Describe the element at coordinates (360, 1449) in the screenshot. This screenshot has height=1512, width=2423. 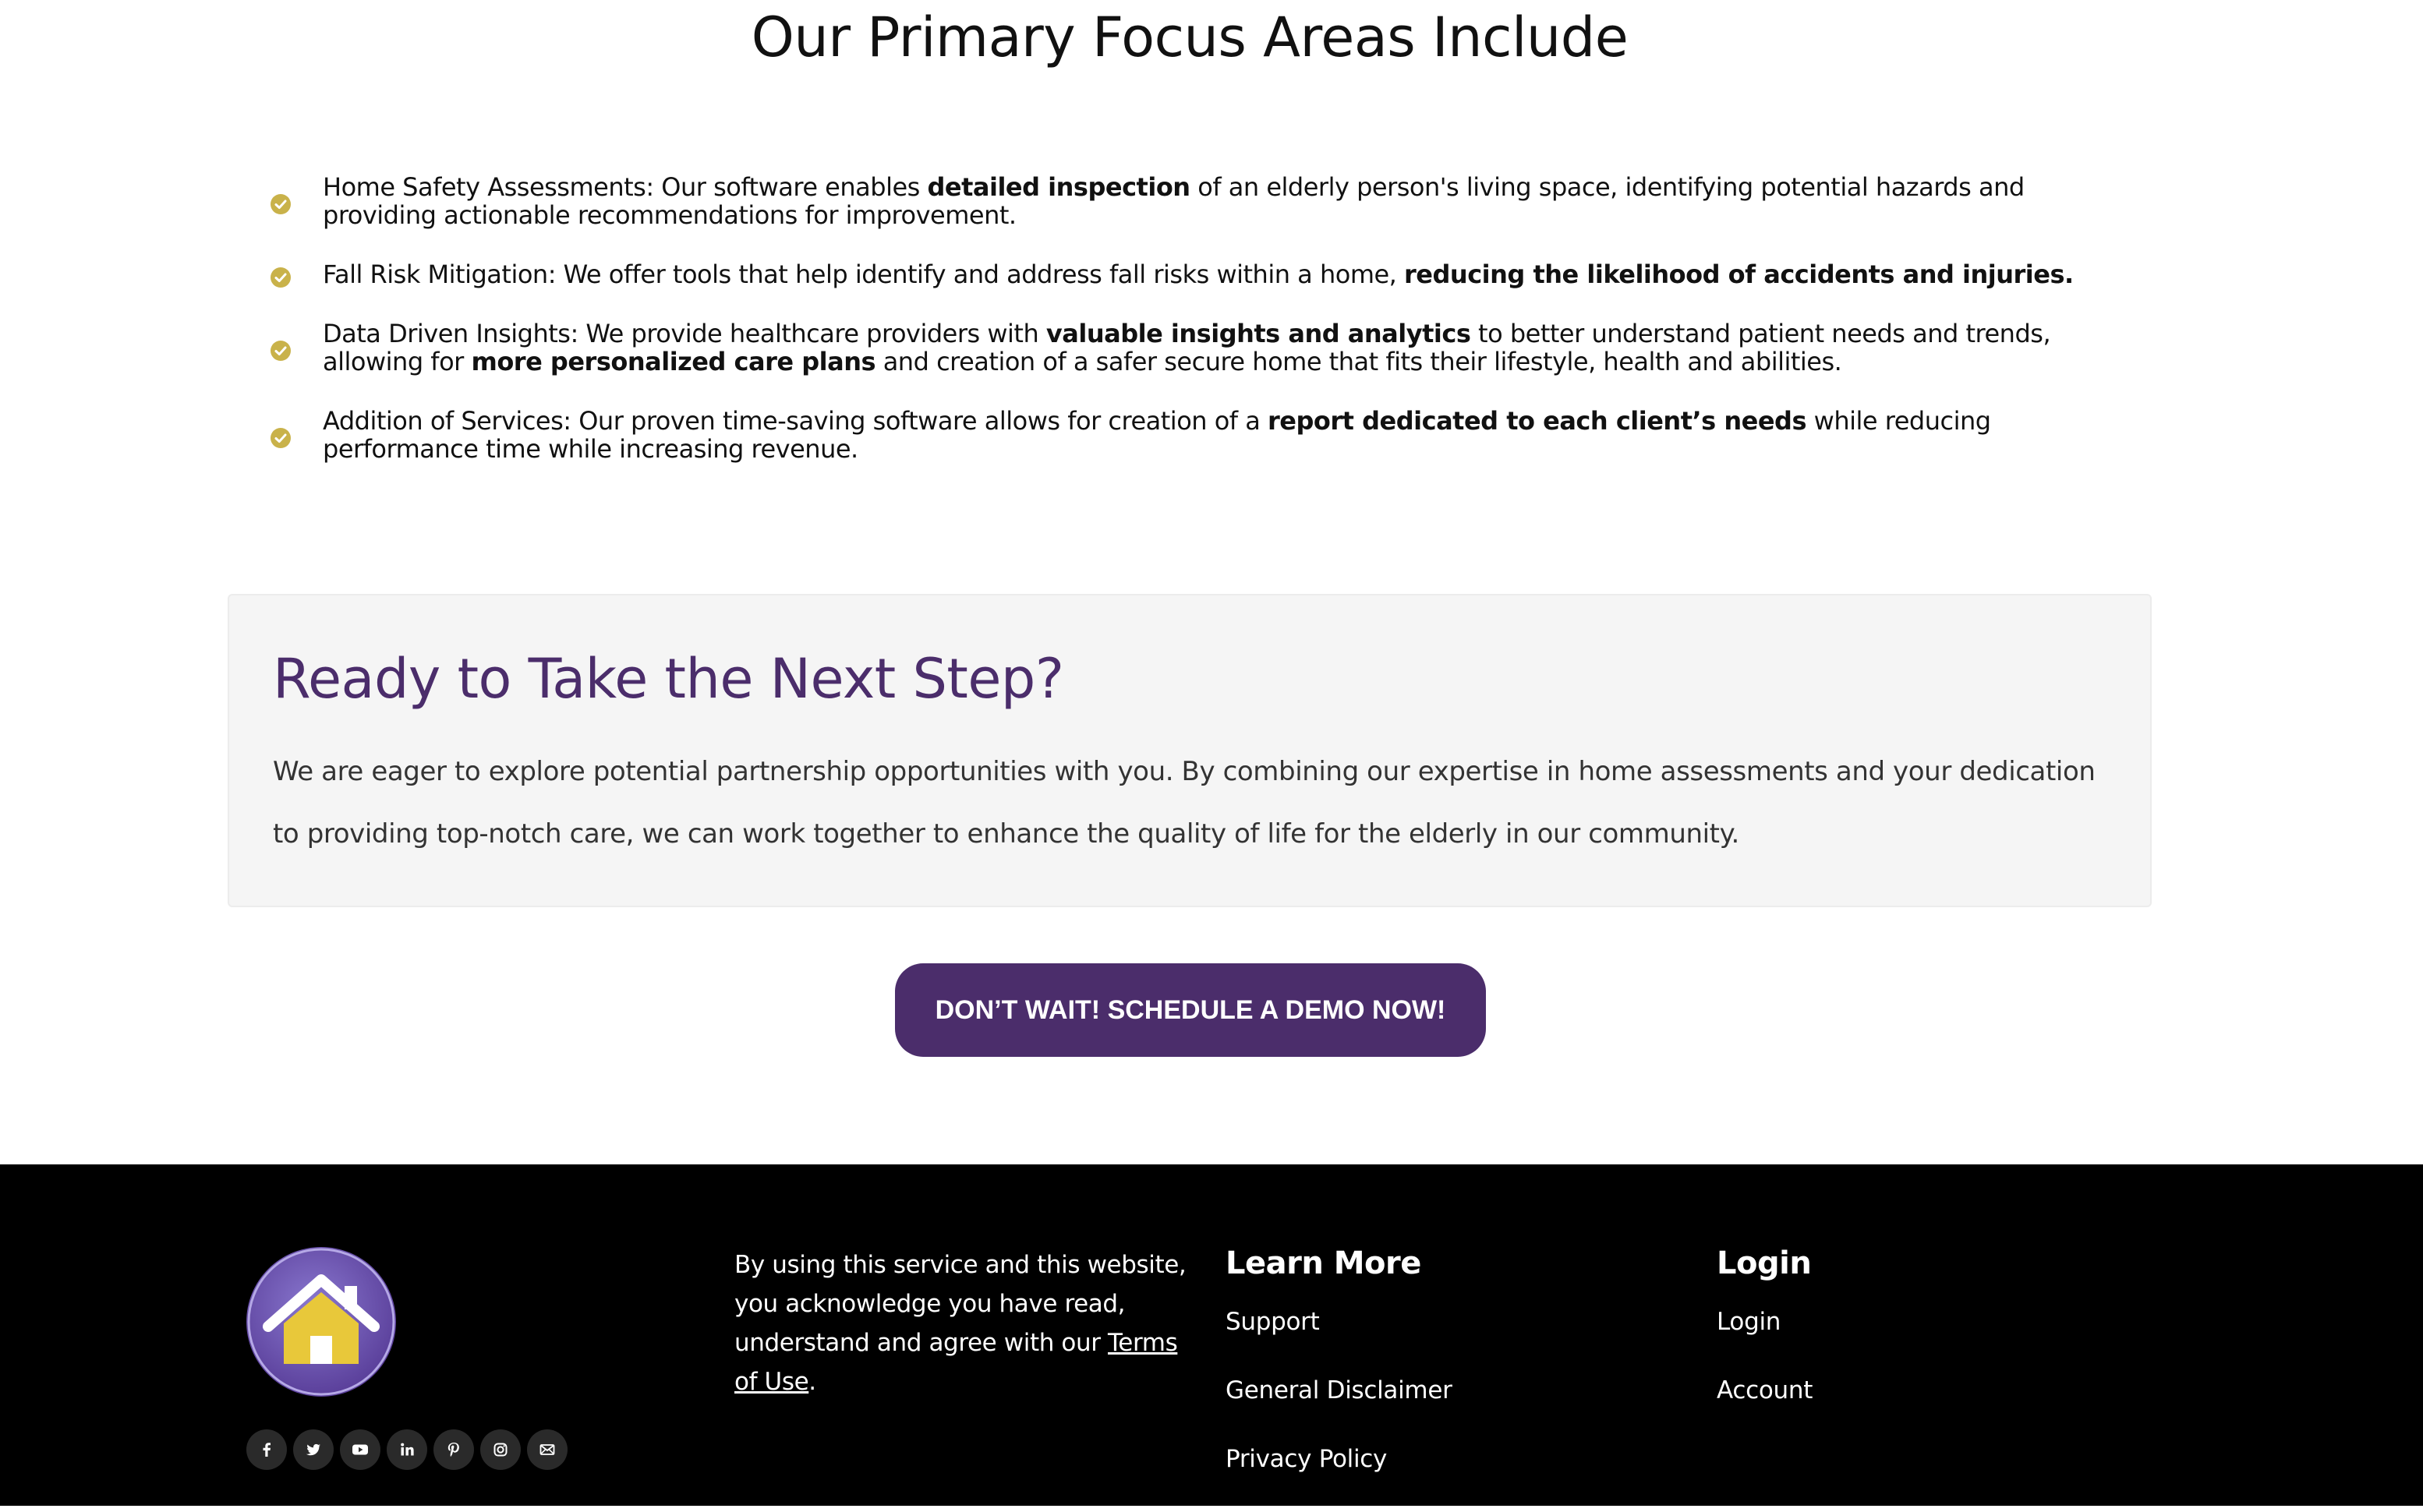
I see `youtube-icon` at that location.